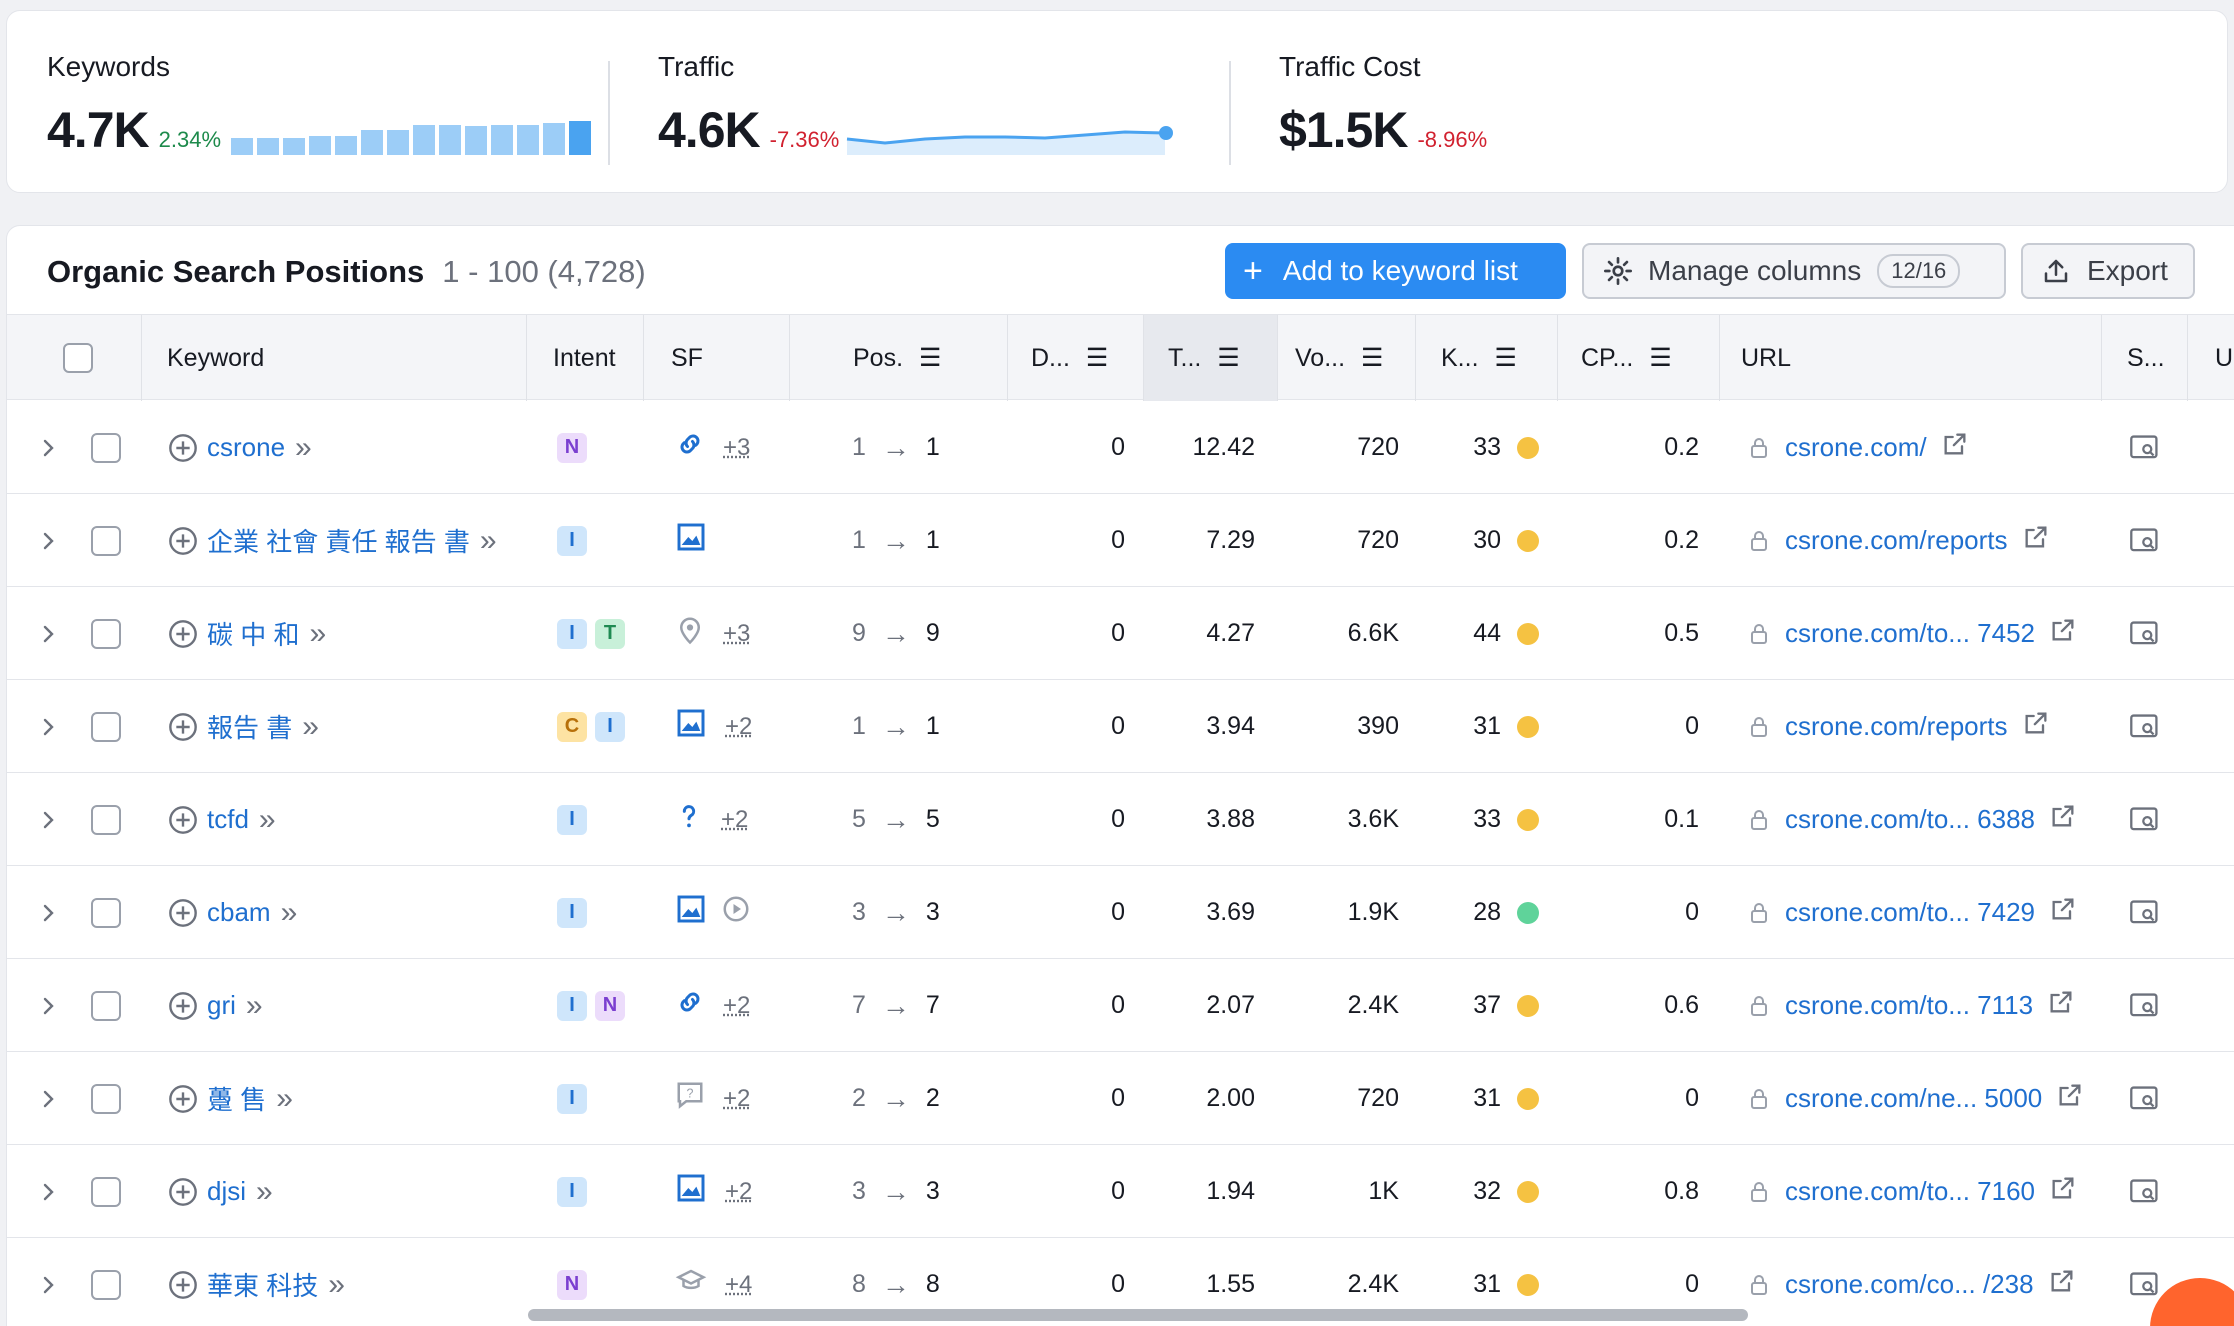 Image resolution: width=2234 pixels, height=1326 pixels. I want to click on column-intent: Intent, so click(584, 358).